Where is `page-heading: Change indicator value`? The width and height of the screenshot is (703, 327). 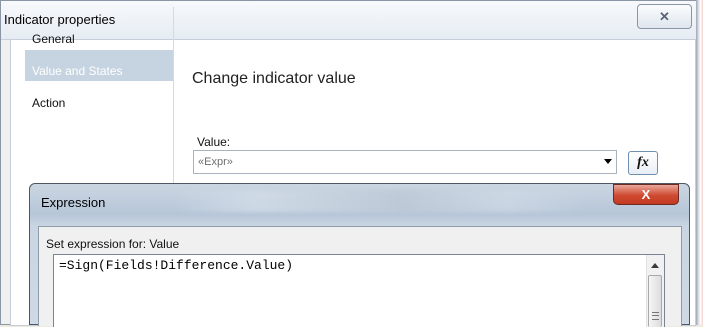 page-heading: Change indicator value is located at coordinates (274, 78).